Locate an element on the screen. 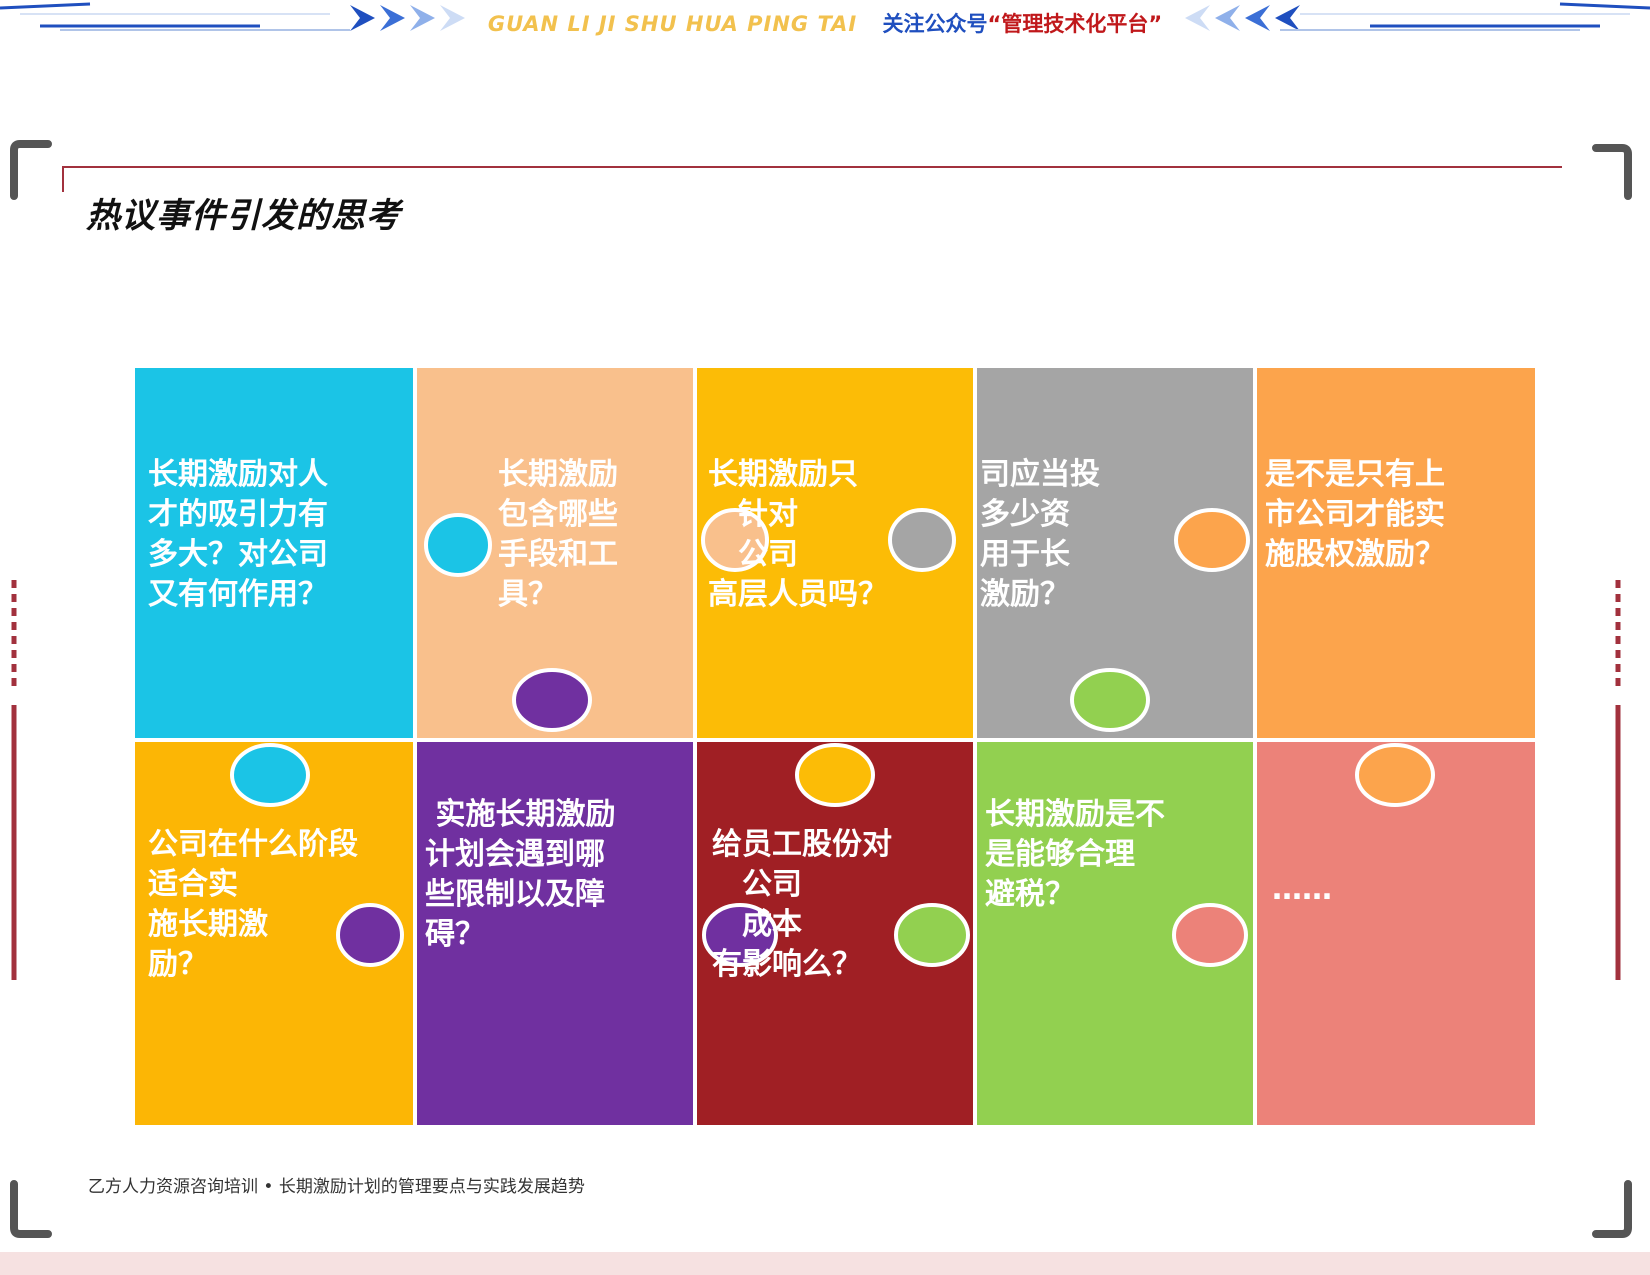  puzzle-piece-text-4: 司应当投 多少资 用于长 激励？ is located at coordinates (1040, 534).